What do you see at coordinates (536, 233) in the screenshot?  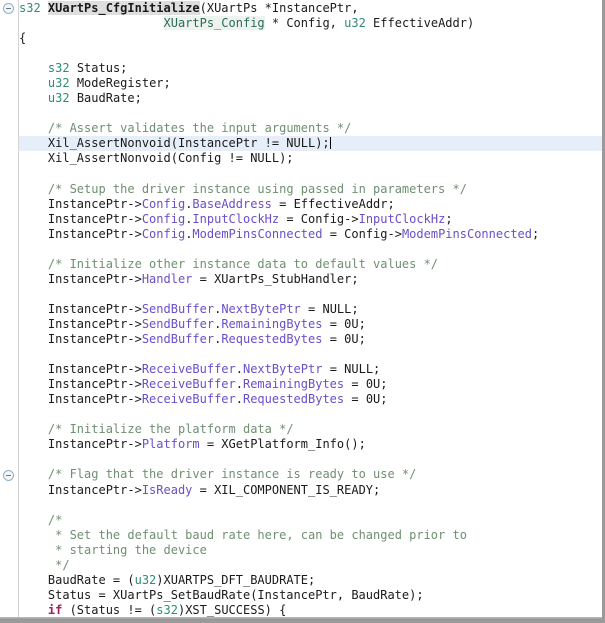 I see `code-token: ;` at bounding box center [536, 233].